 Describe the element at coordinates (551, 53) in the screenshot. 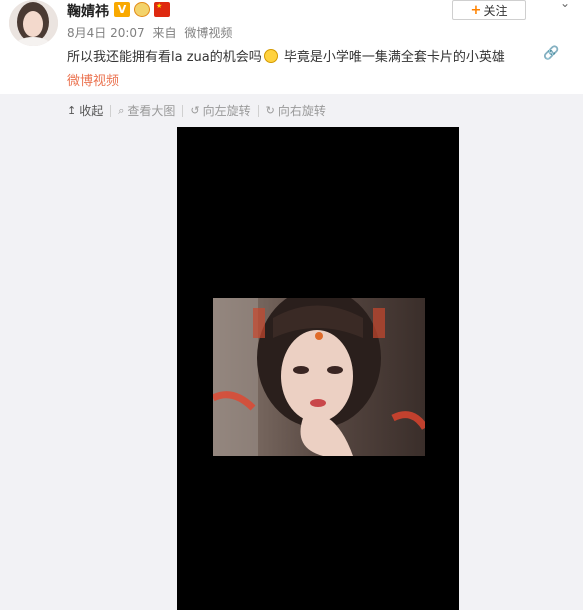

I see `link-icon: 🔗` at that location.